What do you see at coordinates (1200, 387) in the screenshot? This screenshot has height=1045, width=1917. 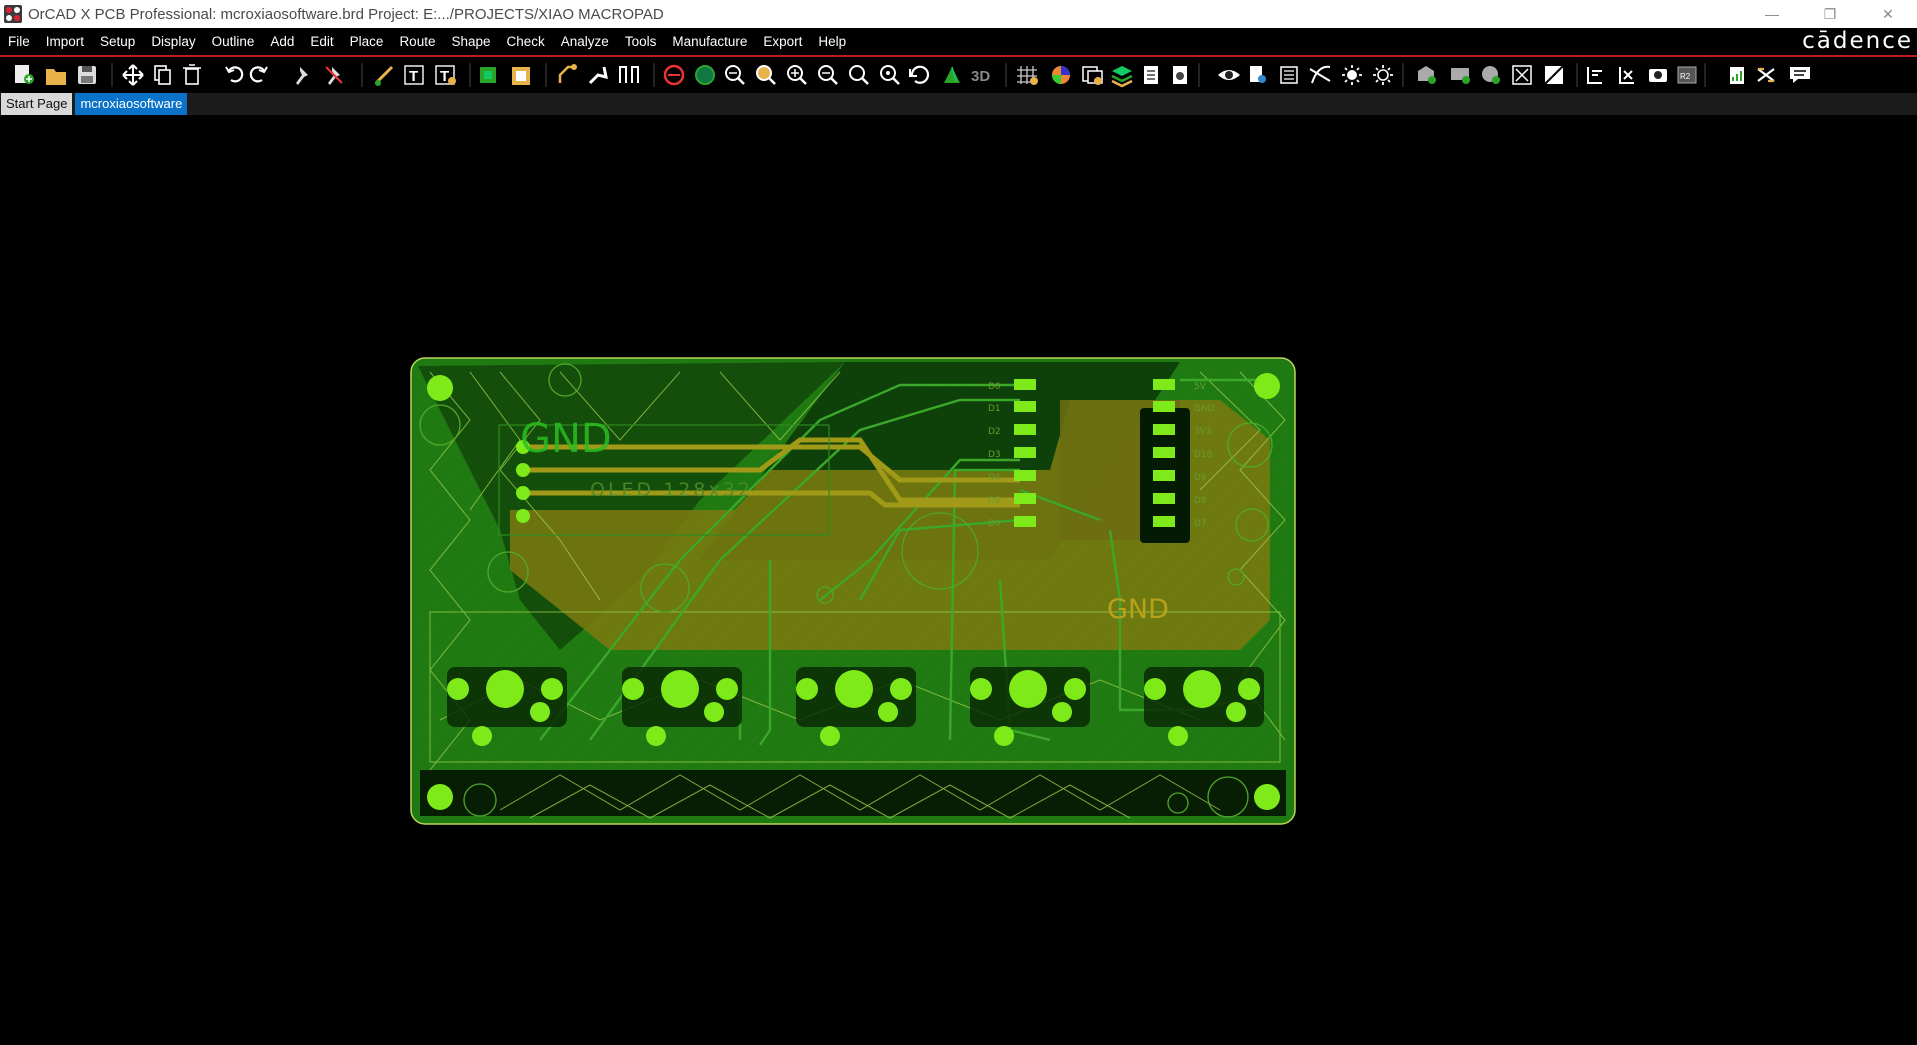 I see `pin-label-5v: 5V` at bounding box center [1200, 387].